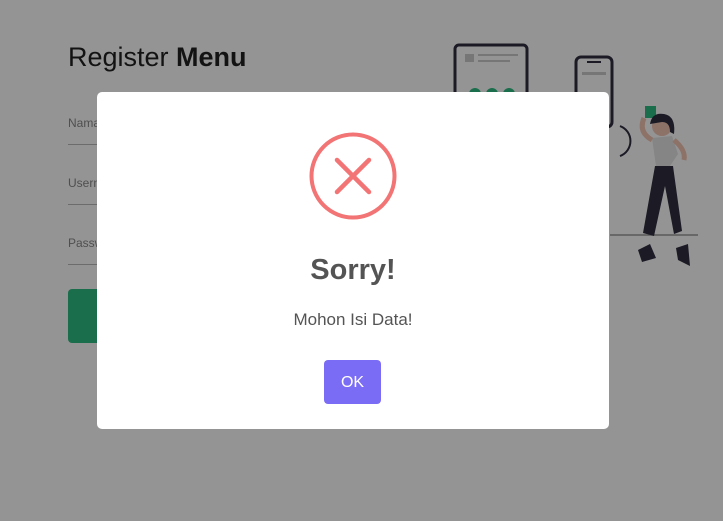 This screenshot has width=723, height=521. I want to click on dialog-title: Sorry!, so click(353, 270).